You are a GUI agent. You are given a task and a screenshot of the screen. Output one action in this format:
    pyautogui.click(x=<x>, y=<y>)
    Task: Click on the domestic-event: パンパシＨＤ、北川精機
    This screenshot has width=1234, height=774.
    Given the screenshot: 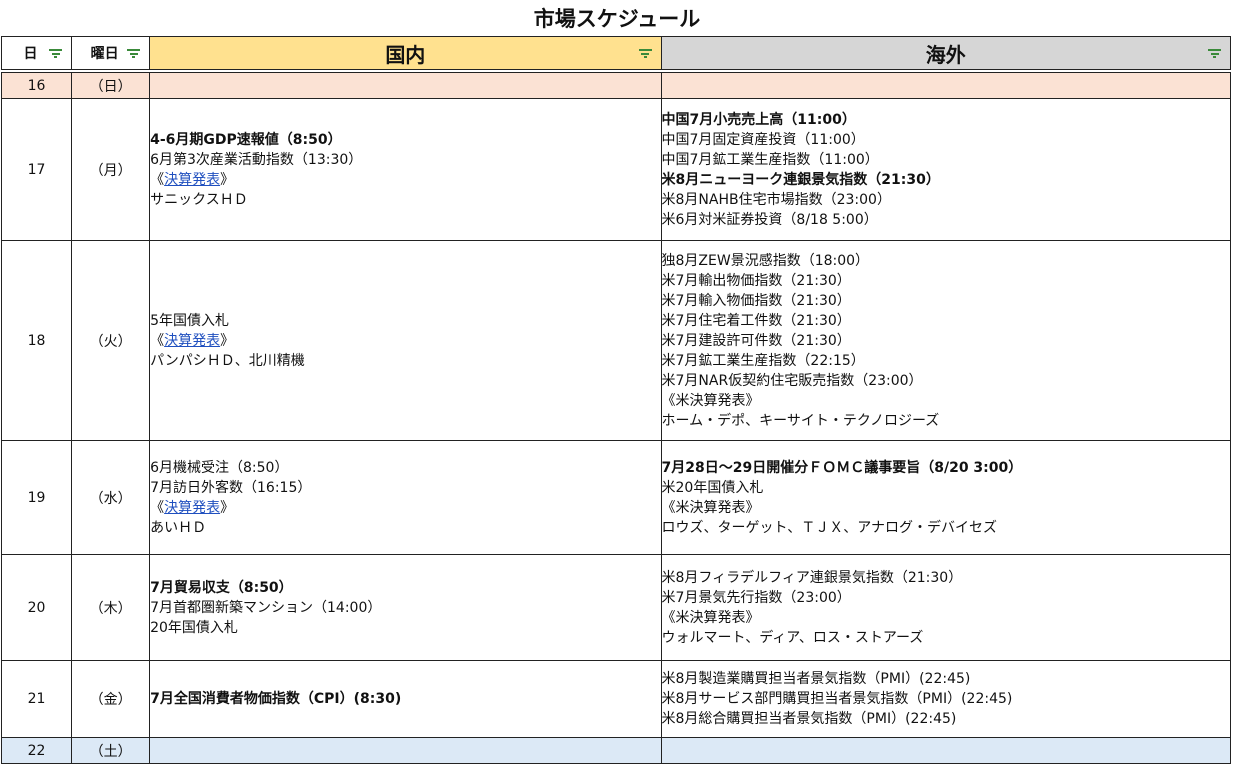 What is the action you would take?
    pyautogui.click(x=227, y=360)
    